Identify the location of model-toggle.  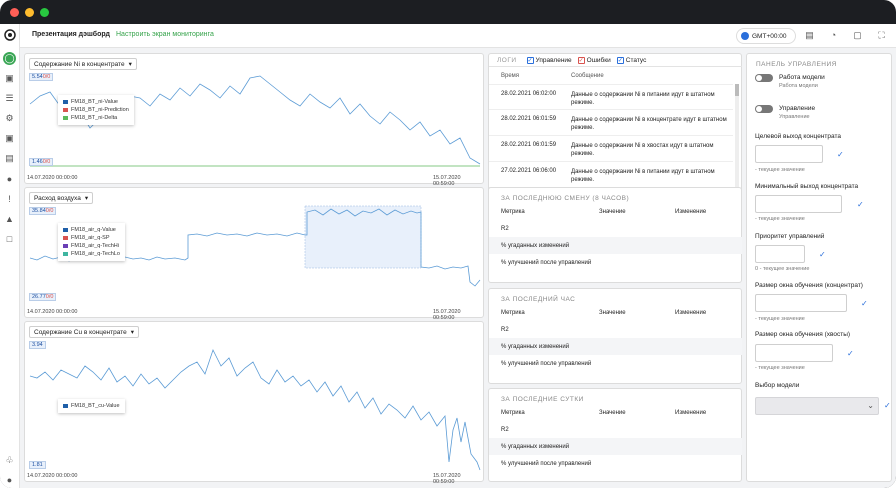
(764, 78).